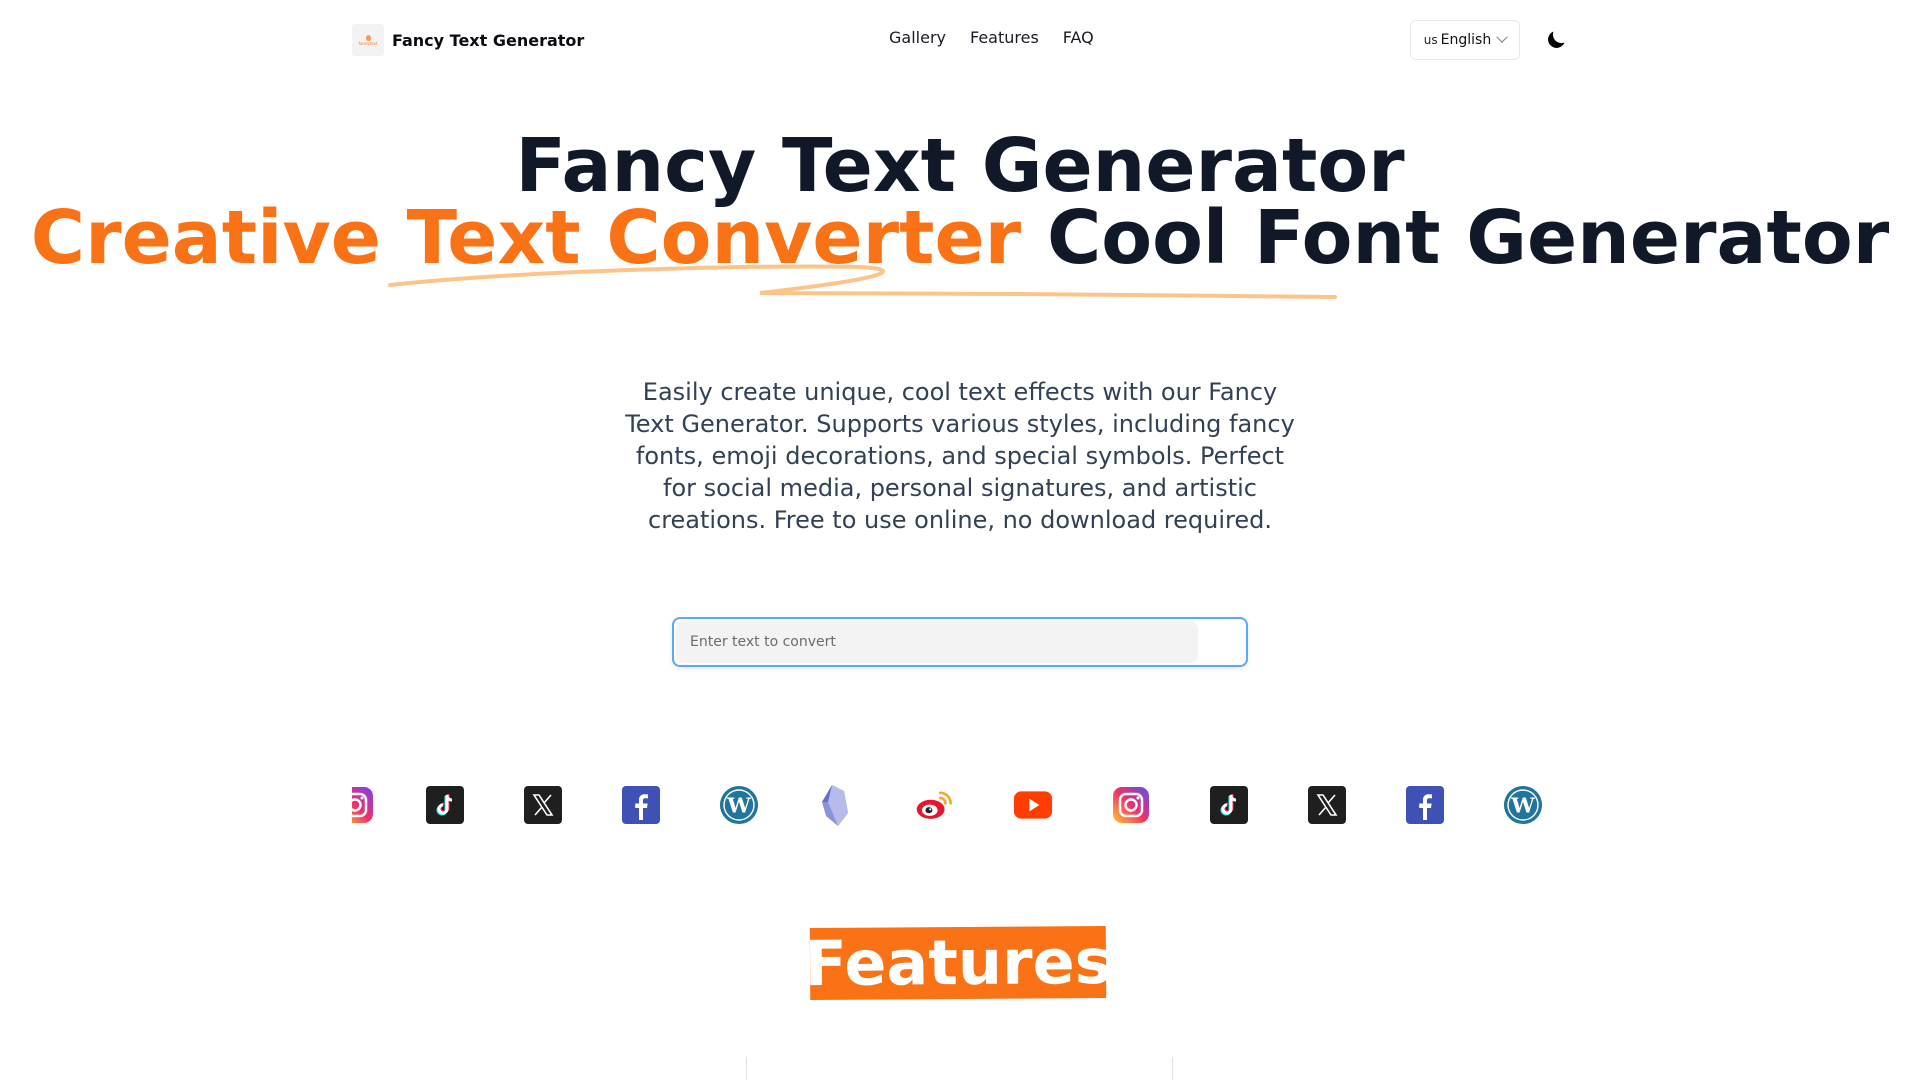 The image size is (1920, 1080). I want to click on logo-icon: fancytext, so click(368, 40).